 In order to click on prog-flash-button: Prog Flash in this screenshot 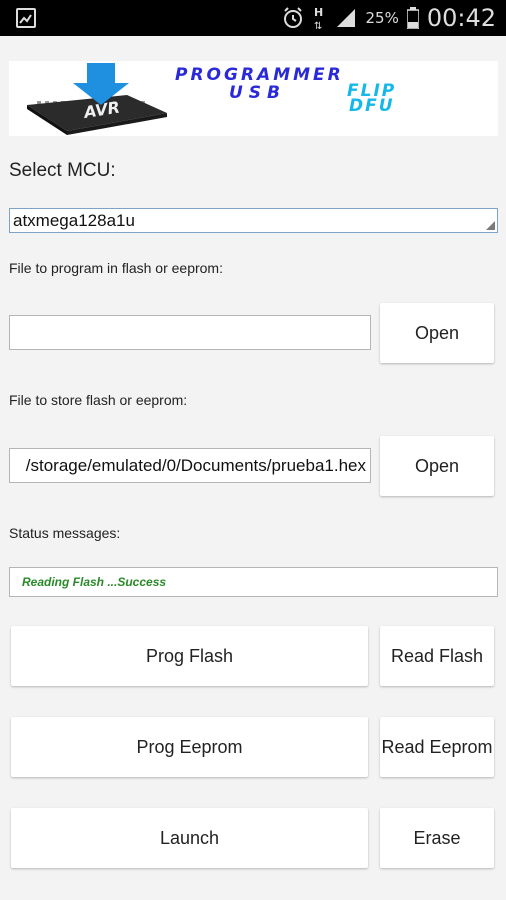, I will do `click(189, 656)`.